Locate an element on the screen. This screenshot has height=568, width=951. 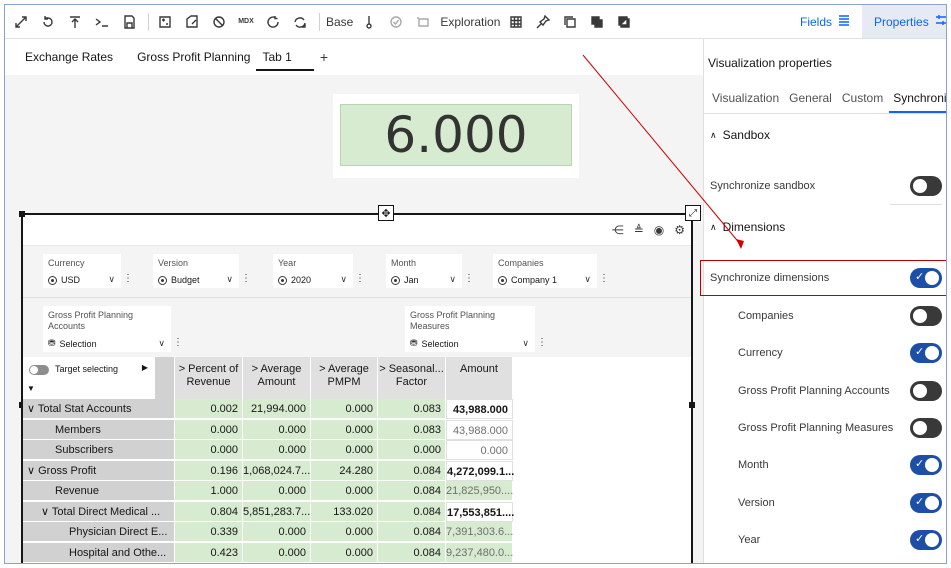
caret-right-icon: ▶ is located at coordinates (145, 367).